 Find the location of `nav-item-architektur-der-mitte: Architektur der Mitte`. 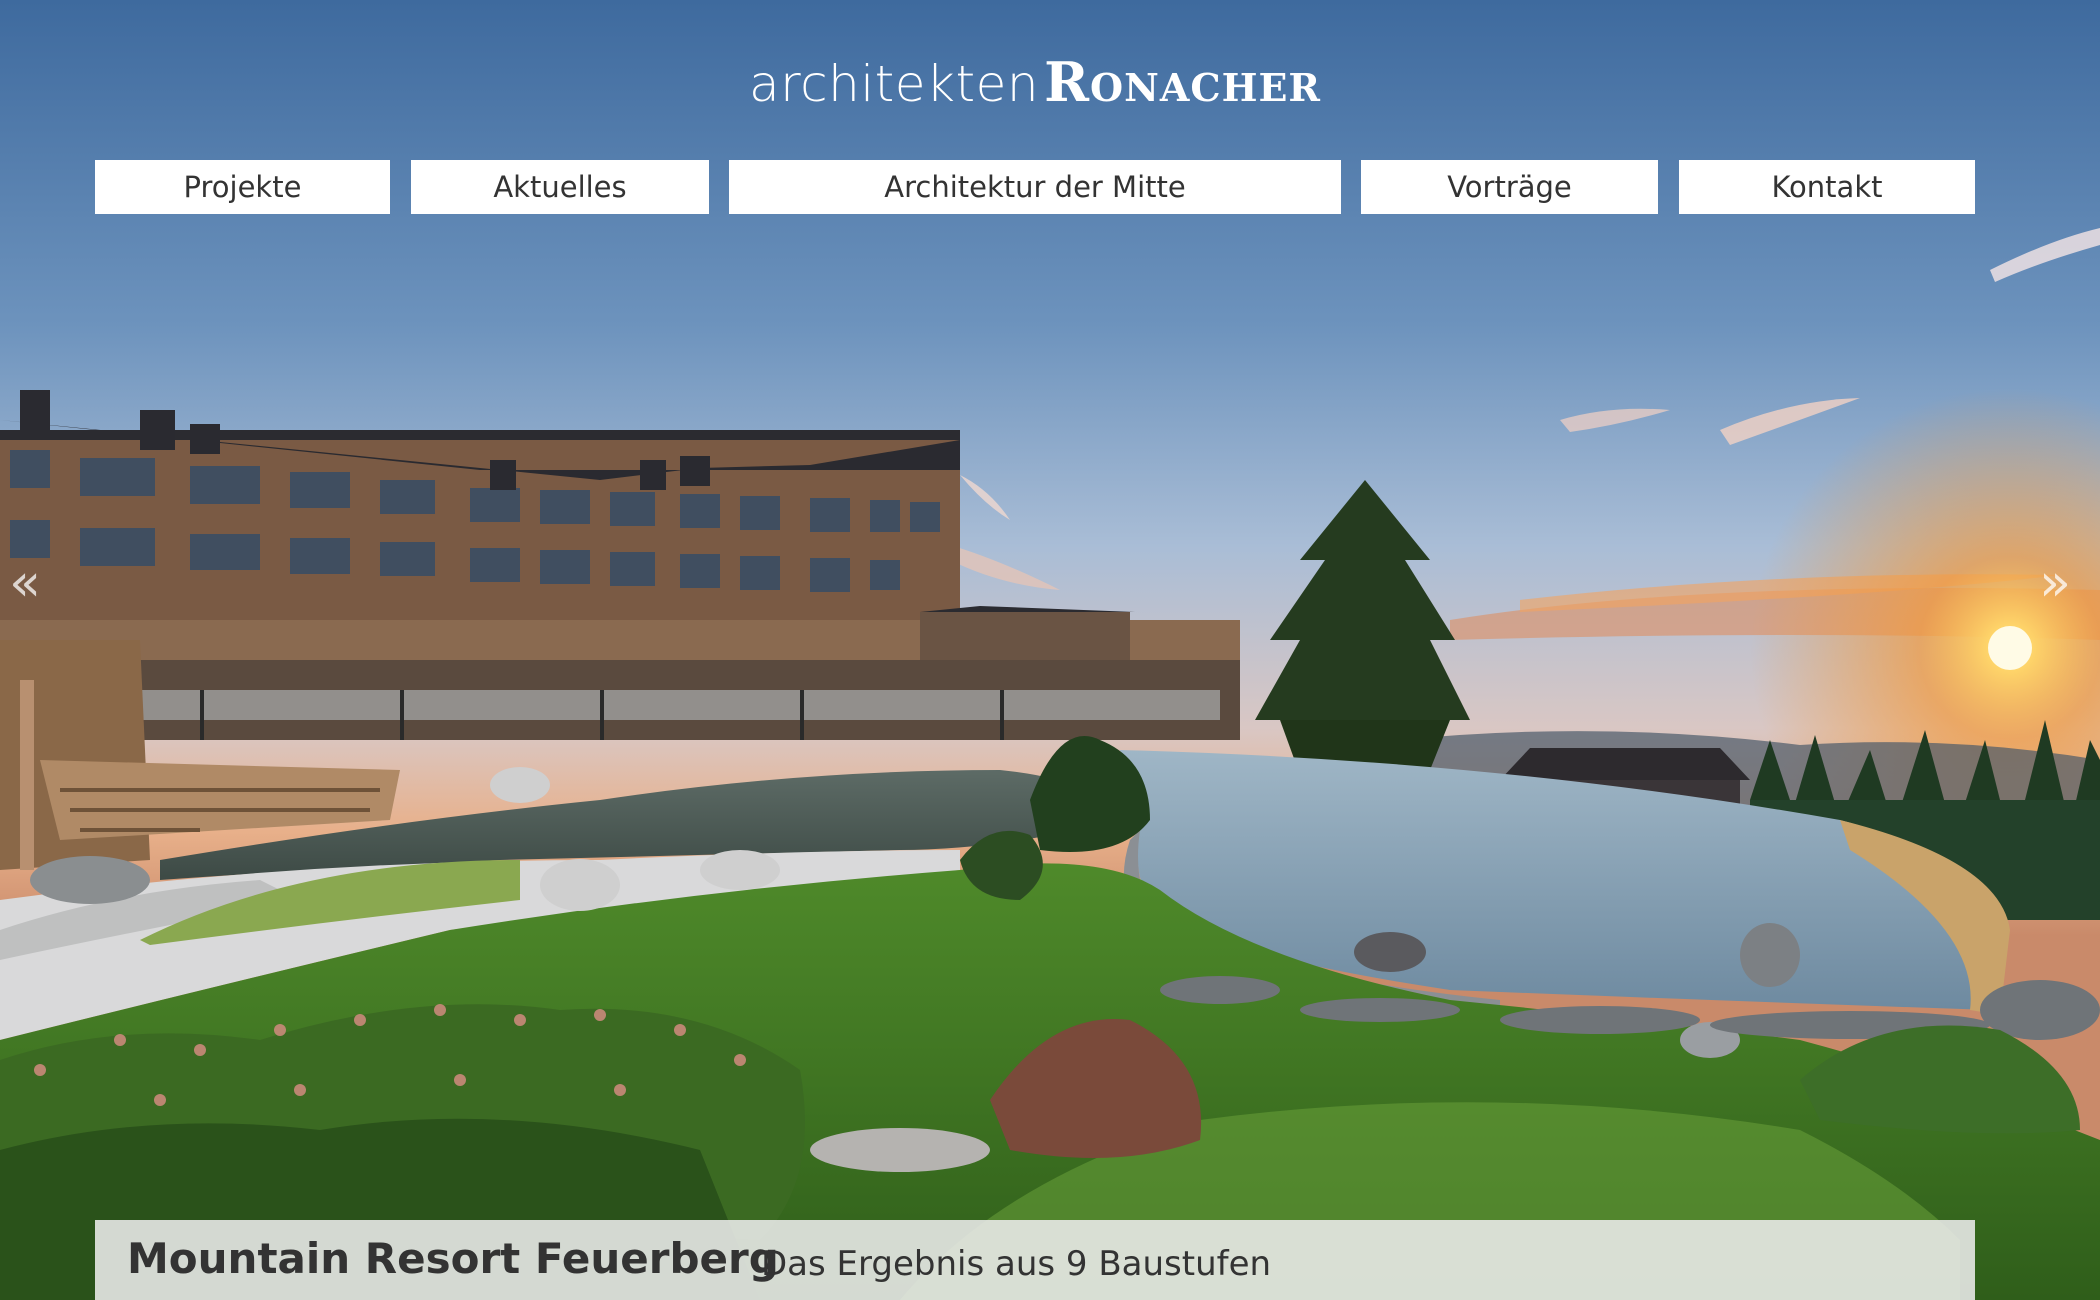

nav-item-architektur-der-mitte: Architektur der Mitte is located at coordinates (1035, 187).